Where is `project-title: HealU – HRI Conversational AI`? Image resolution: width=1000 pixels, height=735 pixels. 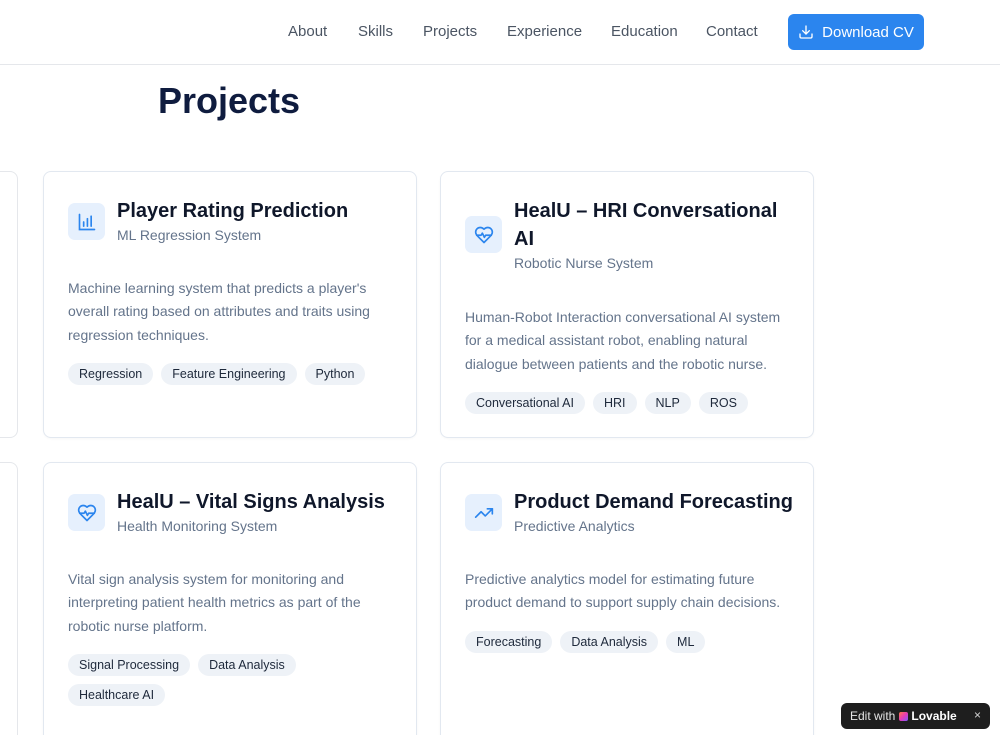
project-title: HealU – HRI Conversational AI is located at coordinates (646, 225).